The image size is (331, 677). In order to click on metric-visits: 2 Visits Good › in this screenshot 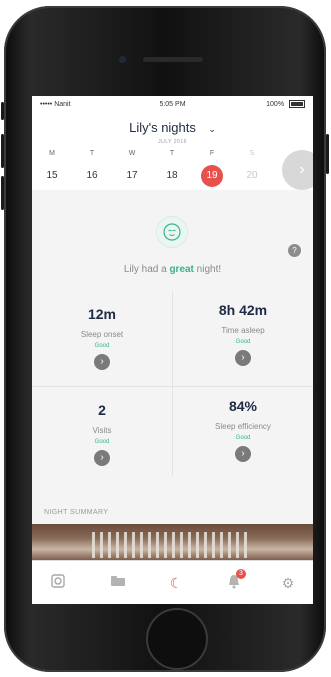, I will do `click(102, 434)`.